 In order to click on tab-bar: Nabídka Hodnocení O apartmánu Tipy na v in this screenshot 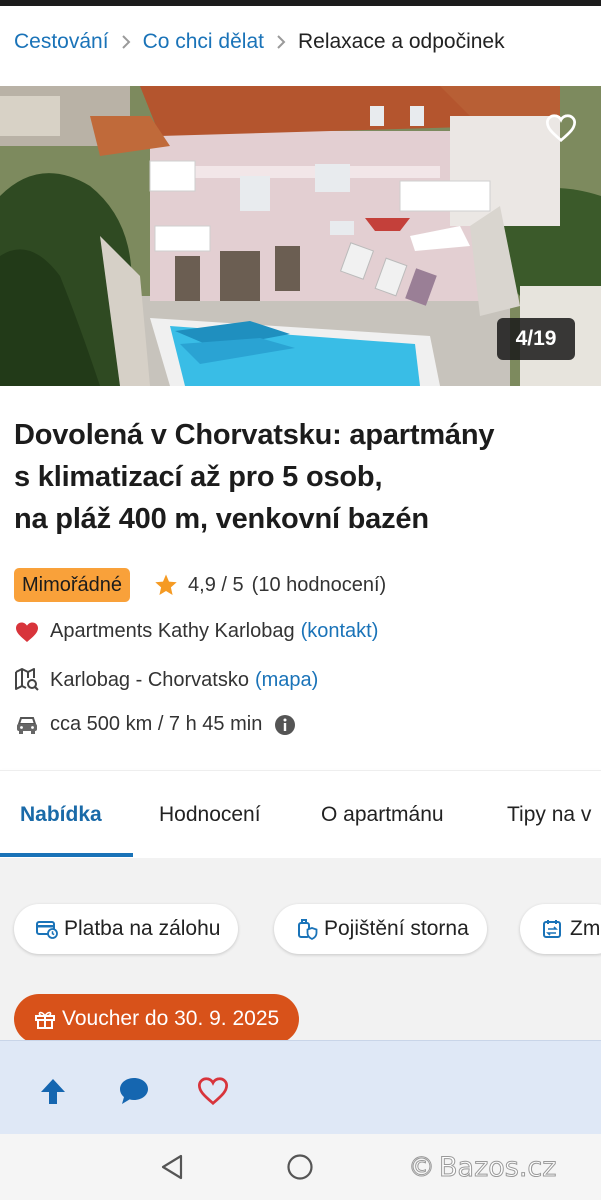, I will do `click(300, 814)`.